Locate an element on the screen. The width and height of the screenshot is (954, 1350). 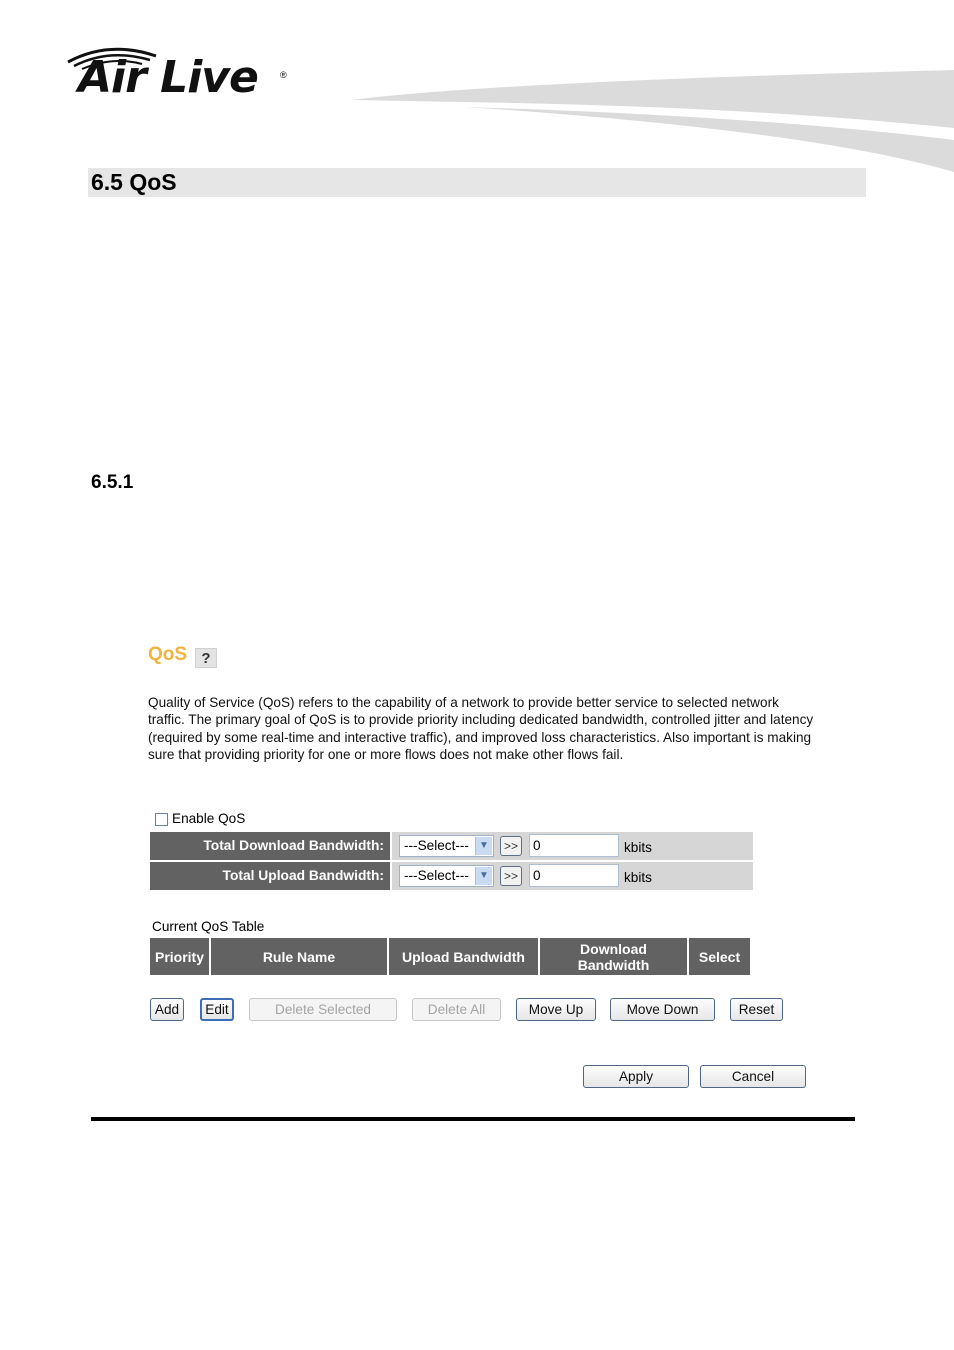
logo-wordmark: Air Live is located at coordinates (168, 77).